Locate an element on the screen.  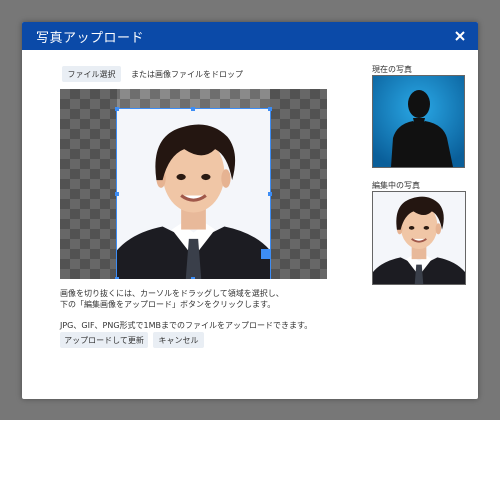
crop-handle-top-right is located at coordinates (270, 109).